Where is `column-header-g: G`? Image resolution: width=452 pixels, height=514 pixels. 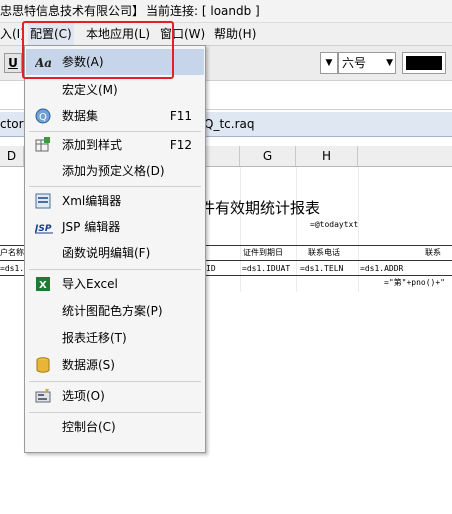 column-header-g: G is located at coordinates (268, 156).